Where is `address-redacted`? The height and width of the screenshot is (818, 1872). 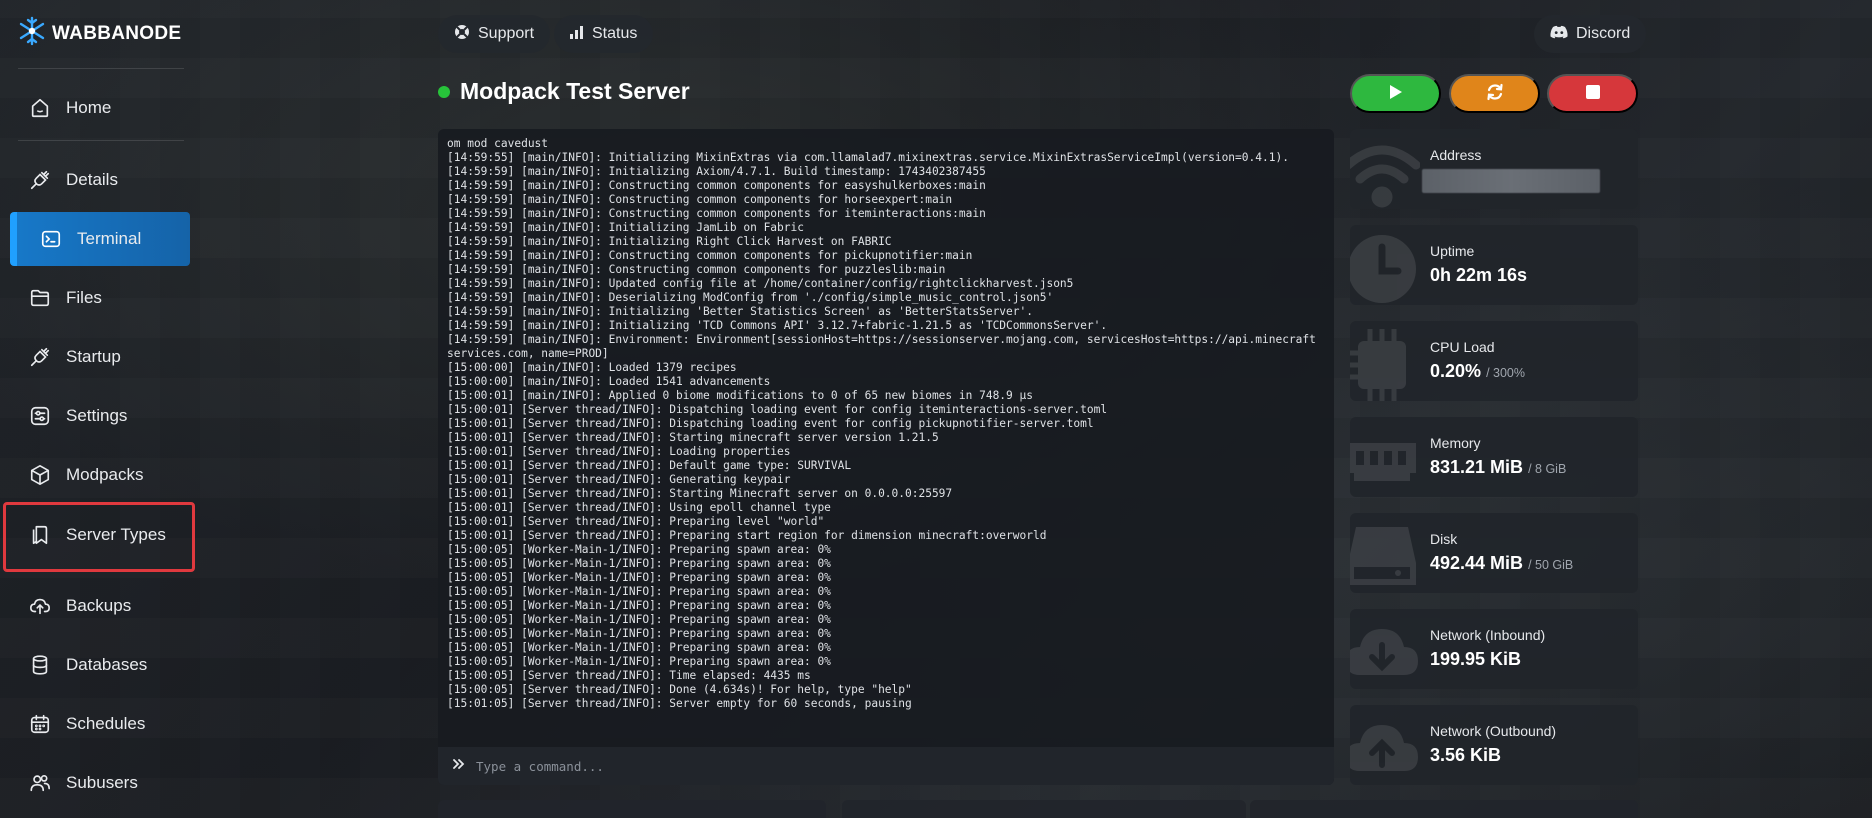
address-redacted is located at coordinates (1511, 181).